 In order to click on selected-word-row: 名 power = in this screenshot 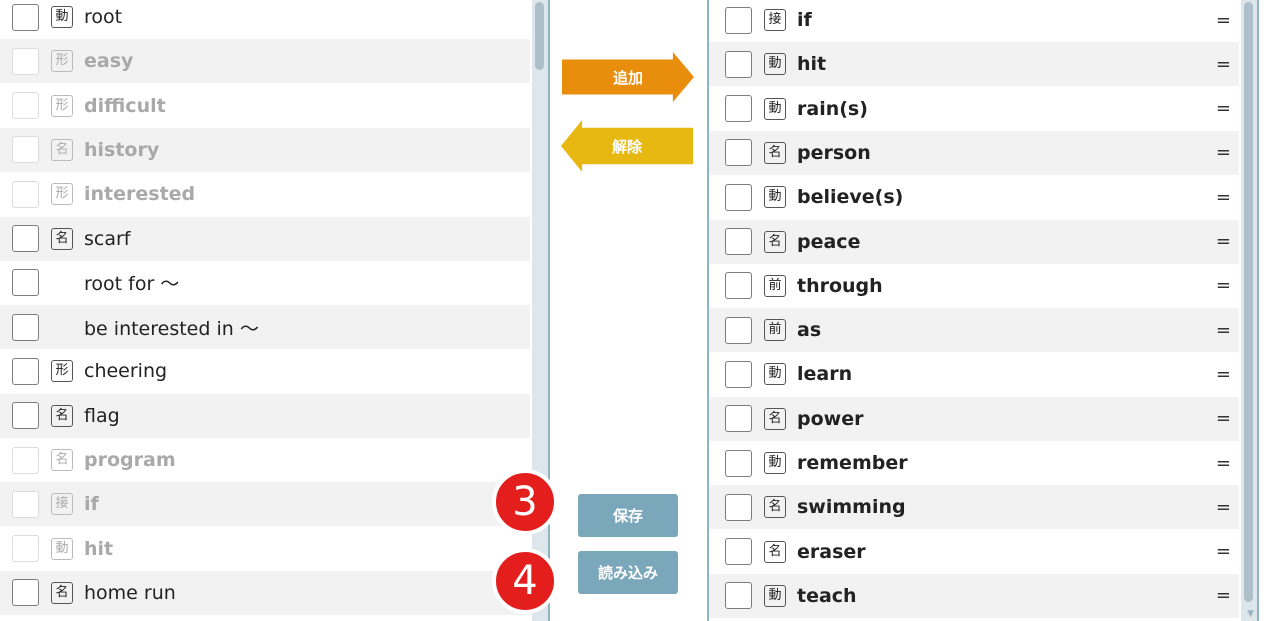, I will do `click(974, 418)`.